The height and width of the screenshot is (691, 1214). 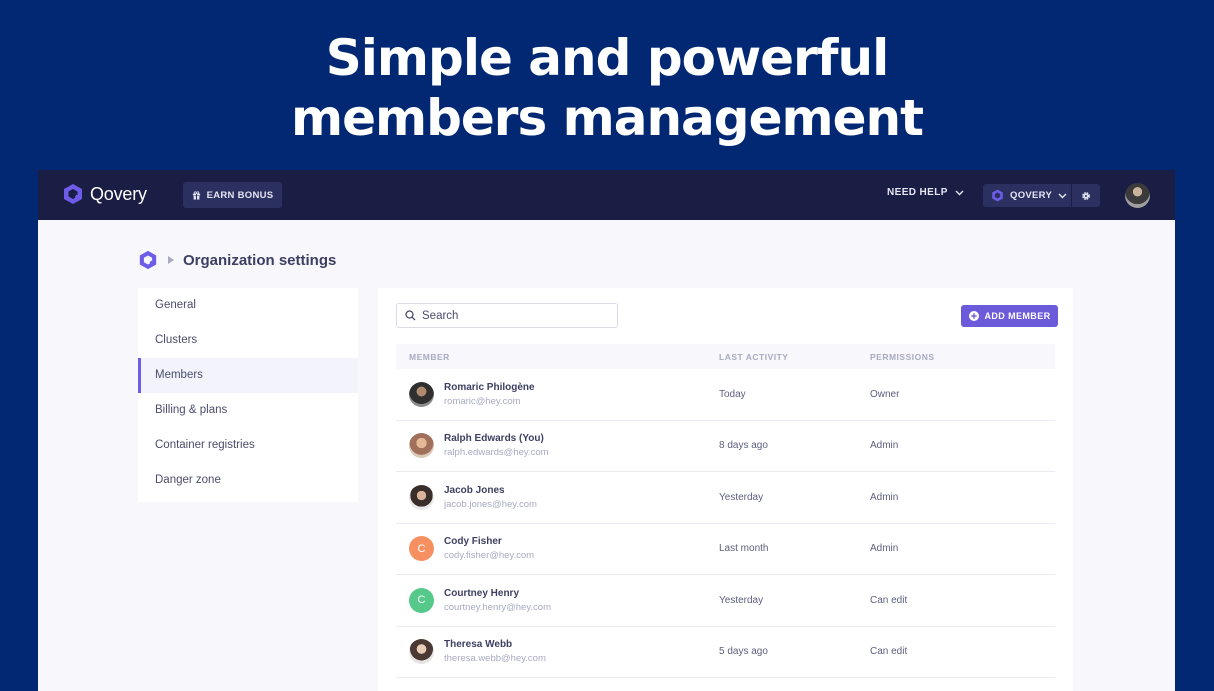 I want to click on logo-text: Qovery, so click(x=118, y=193).